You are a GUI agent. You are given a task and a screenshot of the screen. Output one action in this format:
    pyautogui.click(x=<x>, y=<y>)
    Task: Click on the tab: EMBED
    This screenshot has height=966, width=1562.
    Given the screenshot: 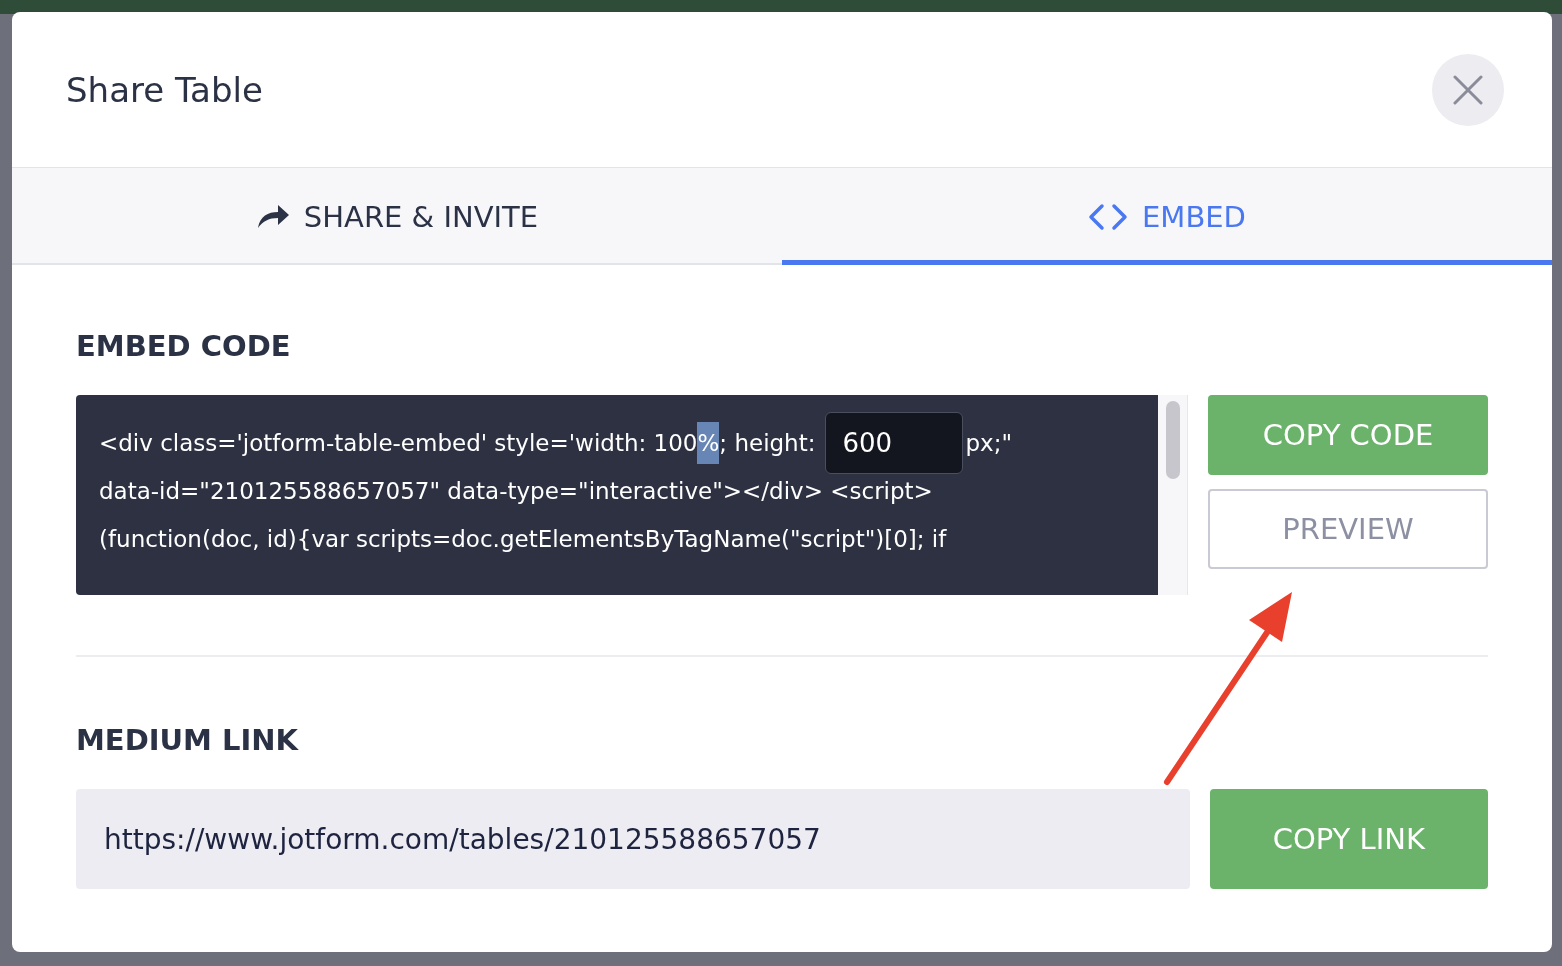 What is the action you would take?
    pyautogui.click(x=1167, y=216)
    